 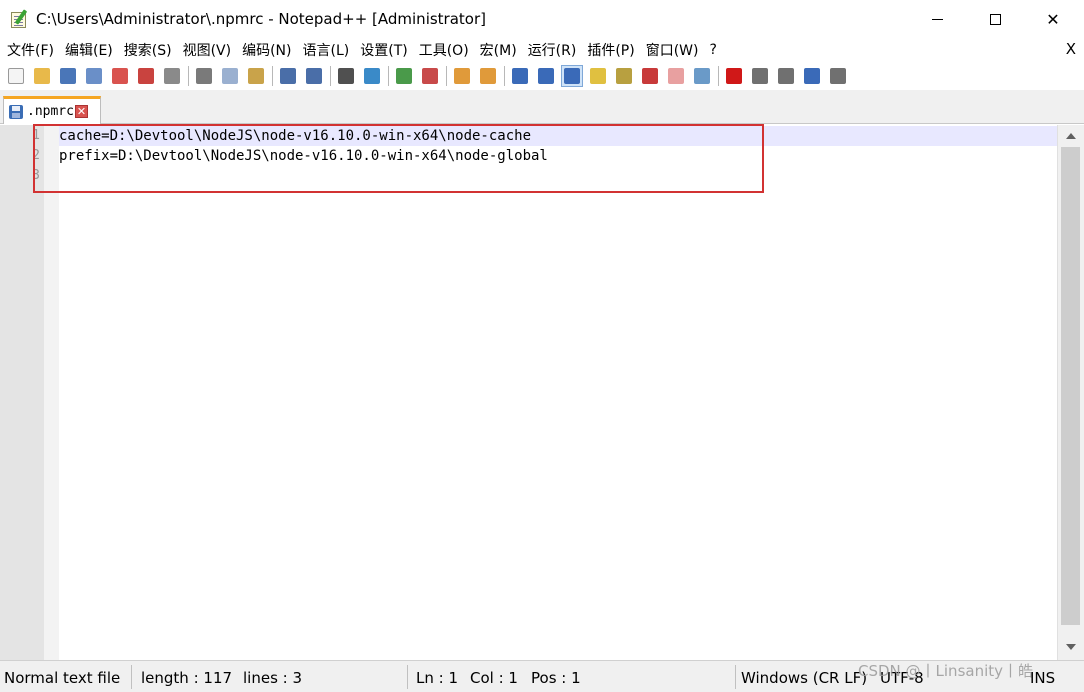 What do you see at coordinates (383, 50) in the screenshot?
I see `menu-settings: 设置(T)` at bounding box center [383, 50].